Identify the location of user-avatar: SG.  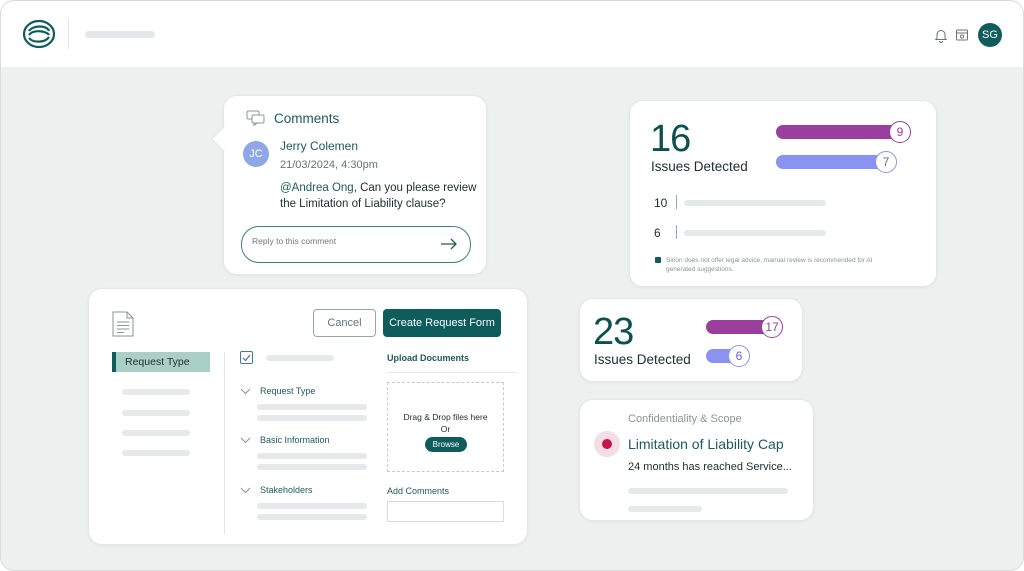
(990, 35).